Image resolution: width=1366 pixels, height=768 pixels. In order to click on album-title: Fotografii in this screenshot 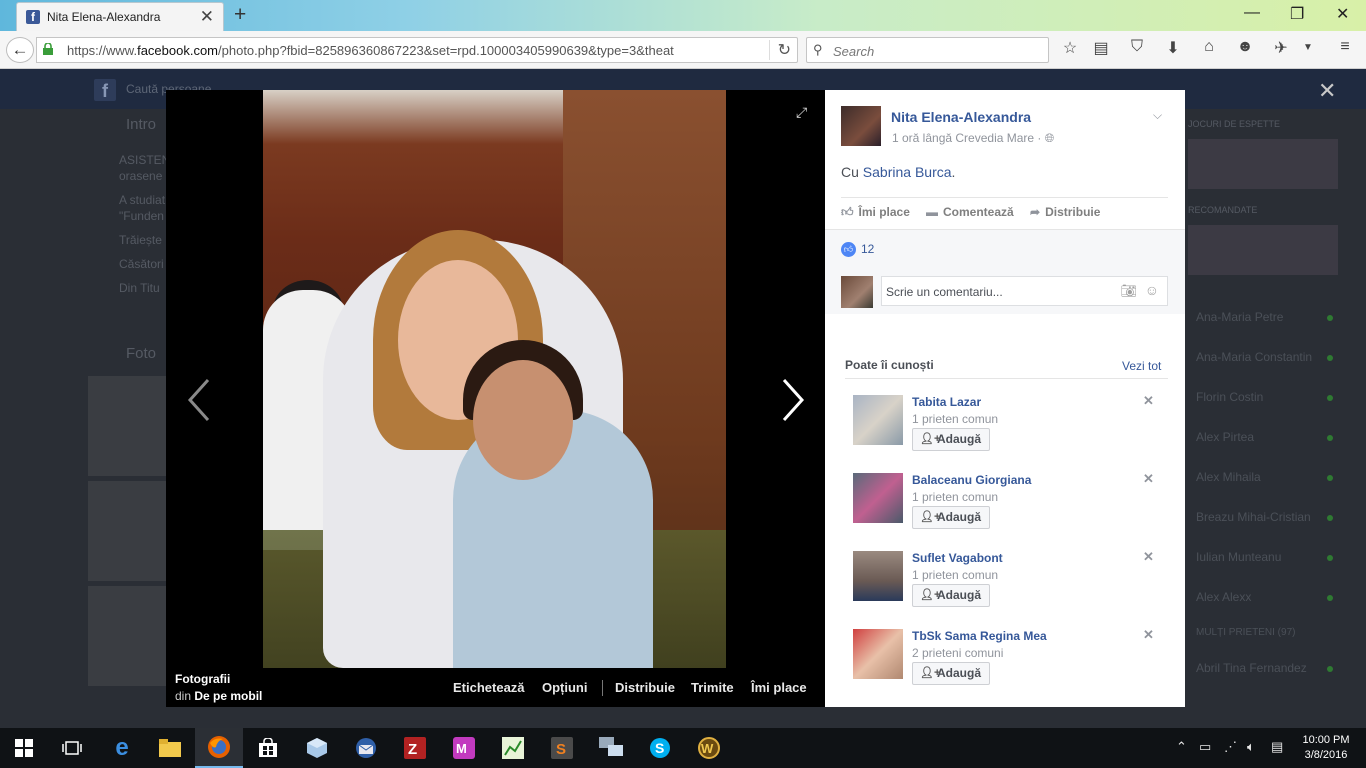, I will do `click(202, 679)`.